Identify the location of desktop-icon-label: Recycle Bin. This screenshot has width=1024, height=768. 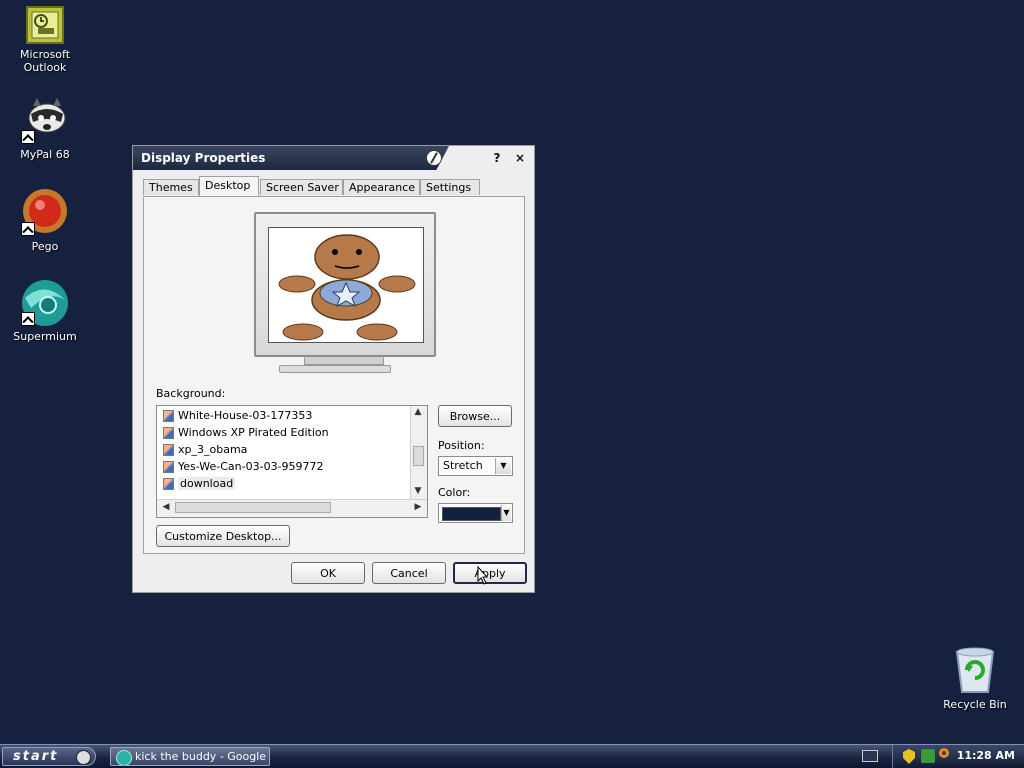
(975, 704).